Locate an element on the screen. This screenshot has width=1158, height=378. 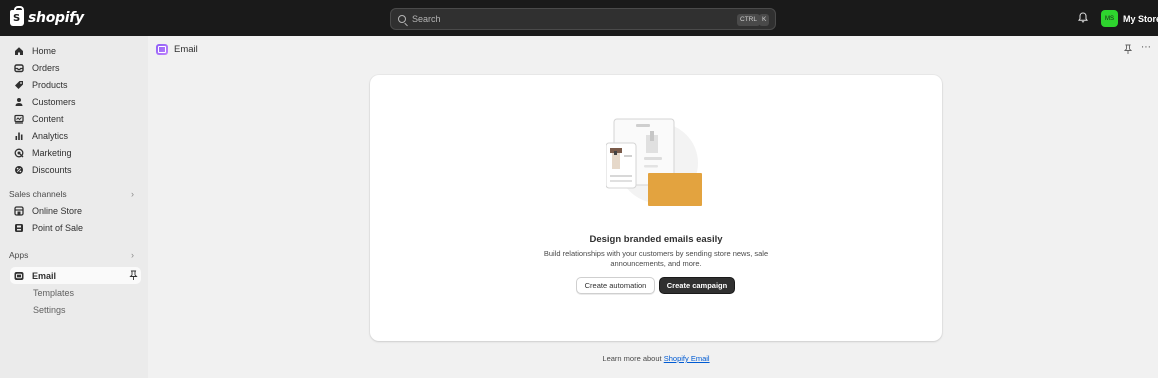
page-title: Email is located at coordinates (186, 49).